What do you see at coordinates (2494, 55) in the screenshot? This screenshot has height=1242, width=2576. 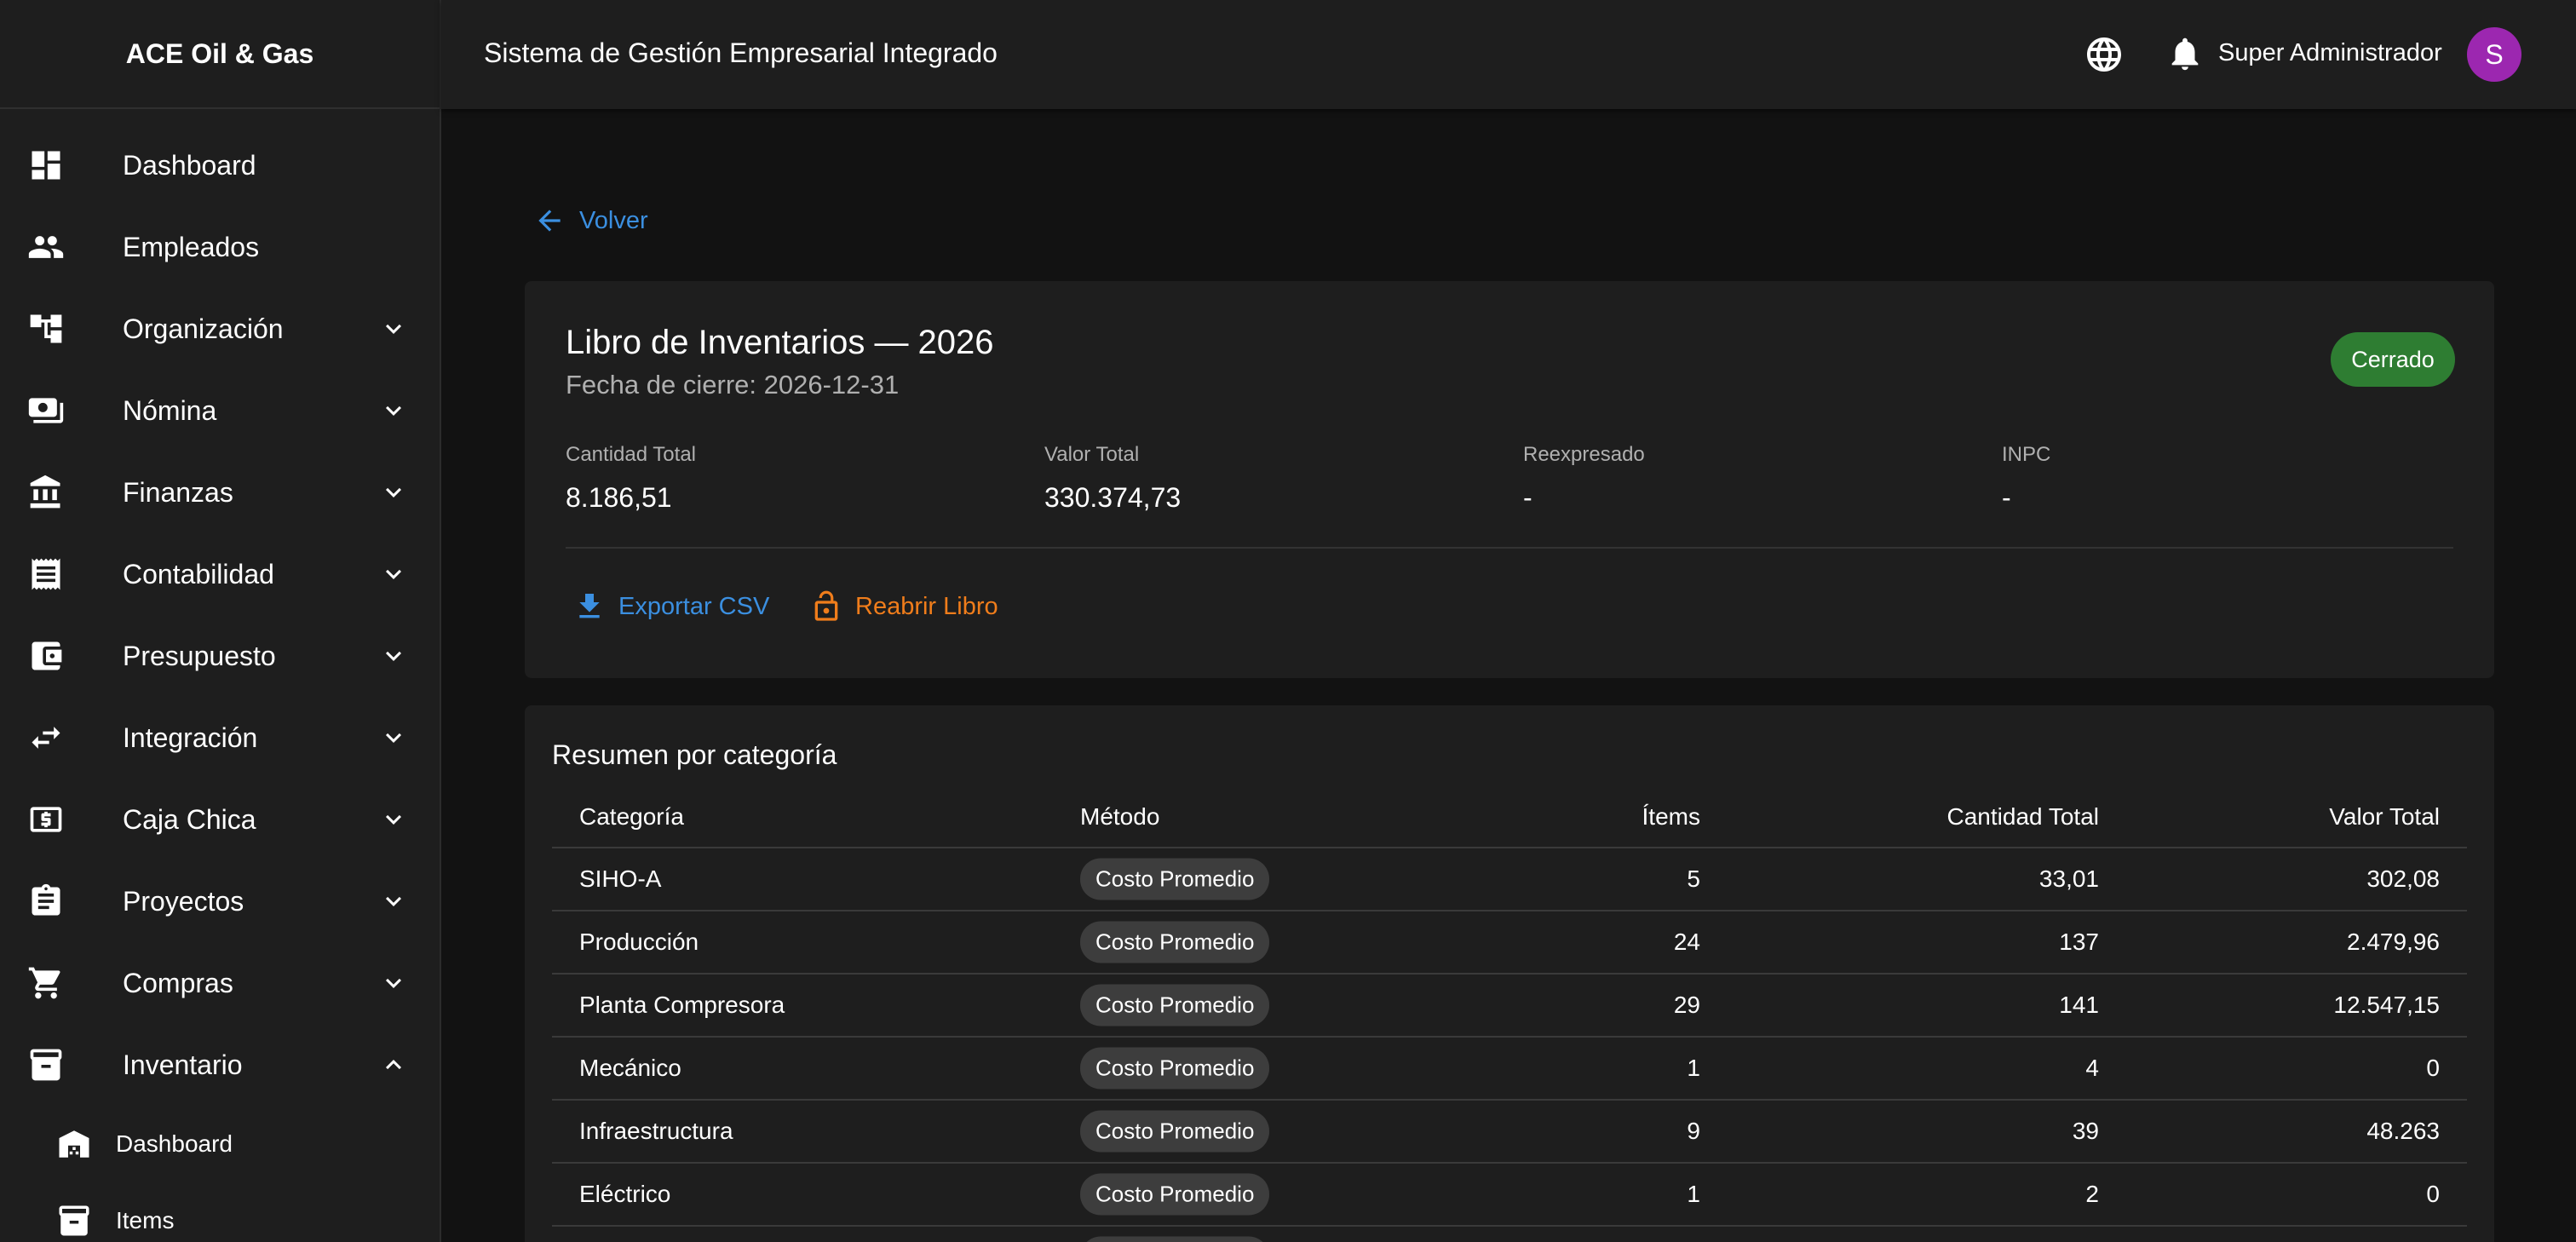 I see `avatar: S` at bounding box center [2494, 55].